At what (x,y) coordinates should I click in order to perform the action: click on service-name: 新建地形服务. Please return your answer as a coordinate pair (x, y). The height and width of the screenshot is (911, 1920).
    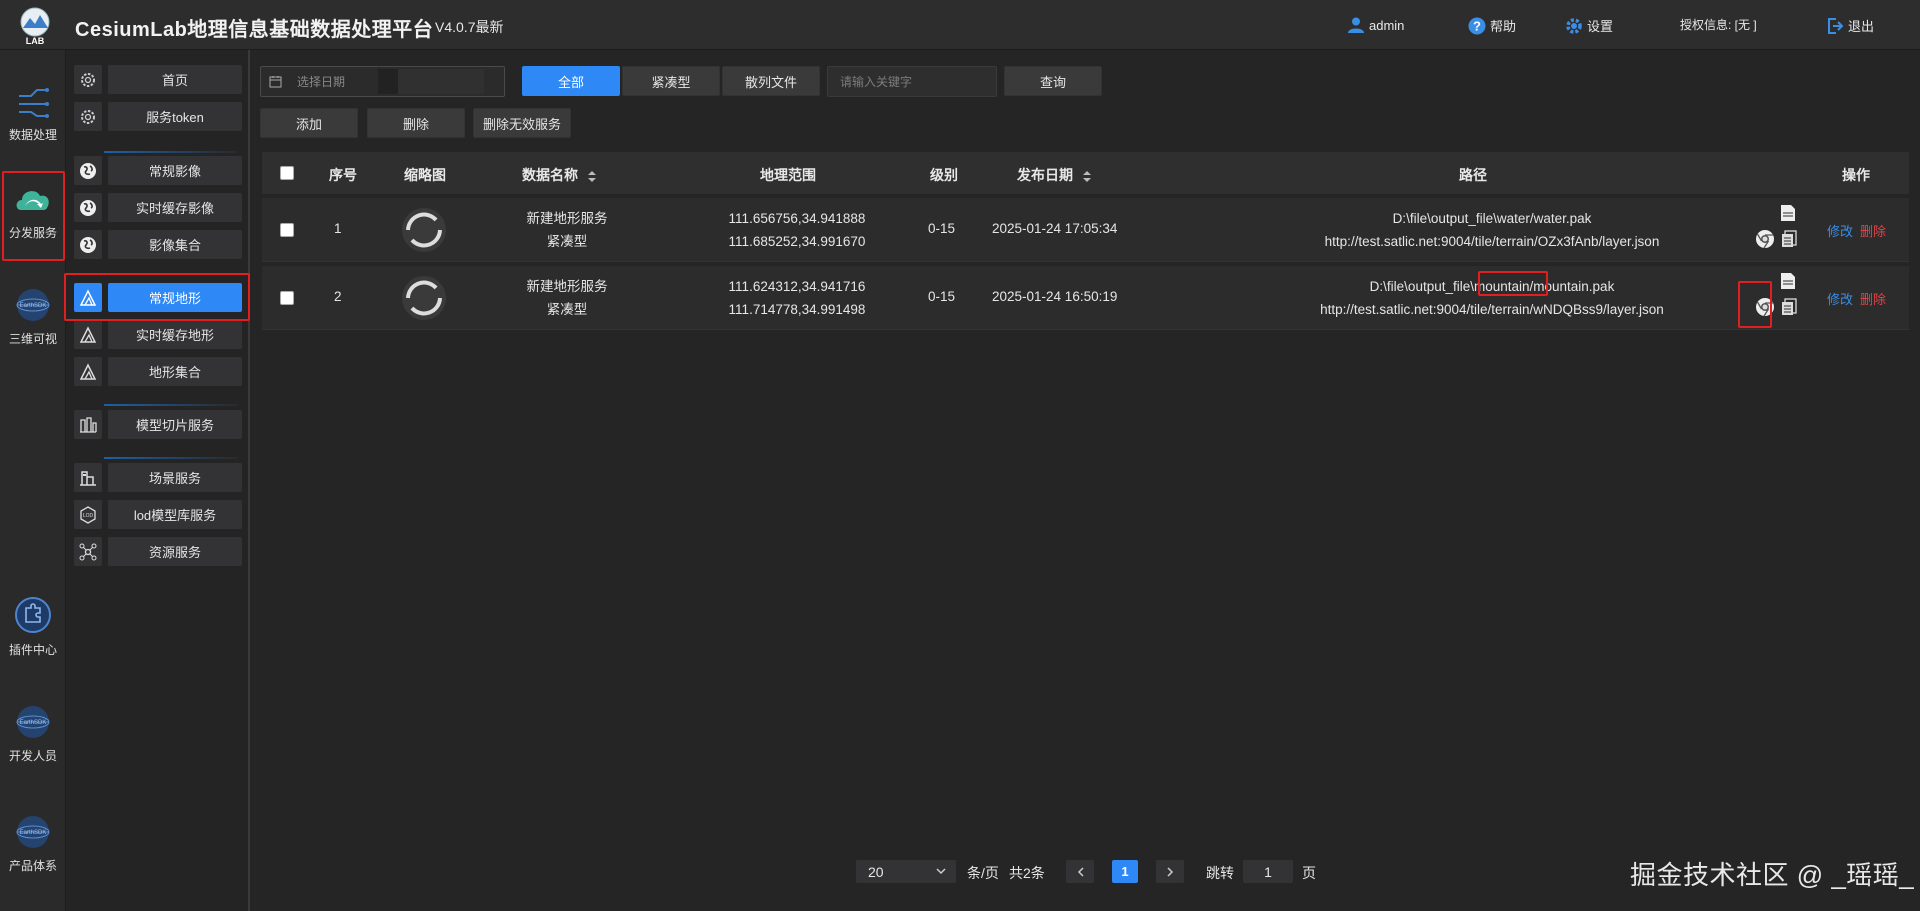
    Looking at the image, I should click on (567, 218).